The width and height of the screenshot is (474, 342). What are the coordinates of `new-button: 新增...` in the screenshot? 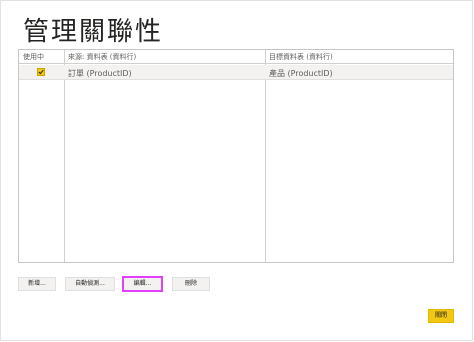 It's located at (37, 284).